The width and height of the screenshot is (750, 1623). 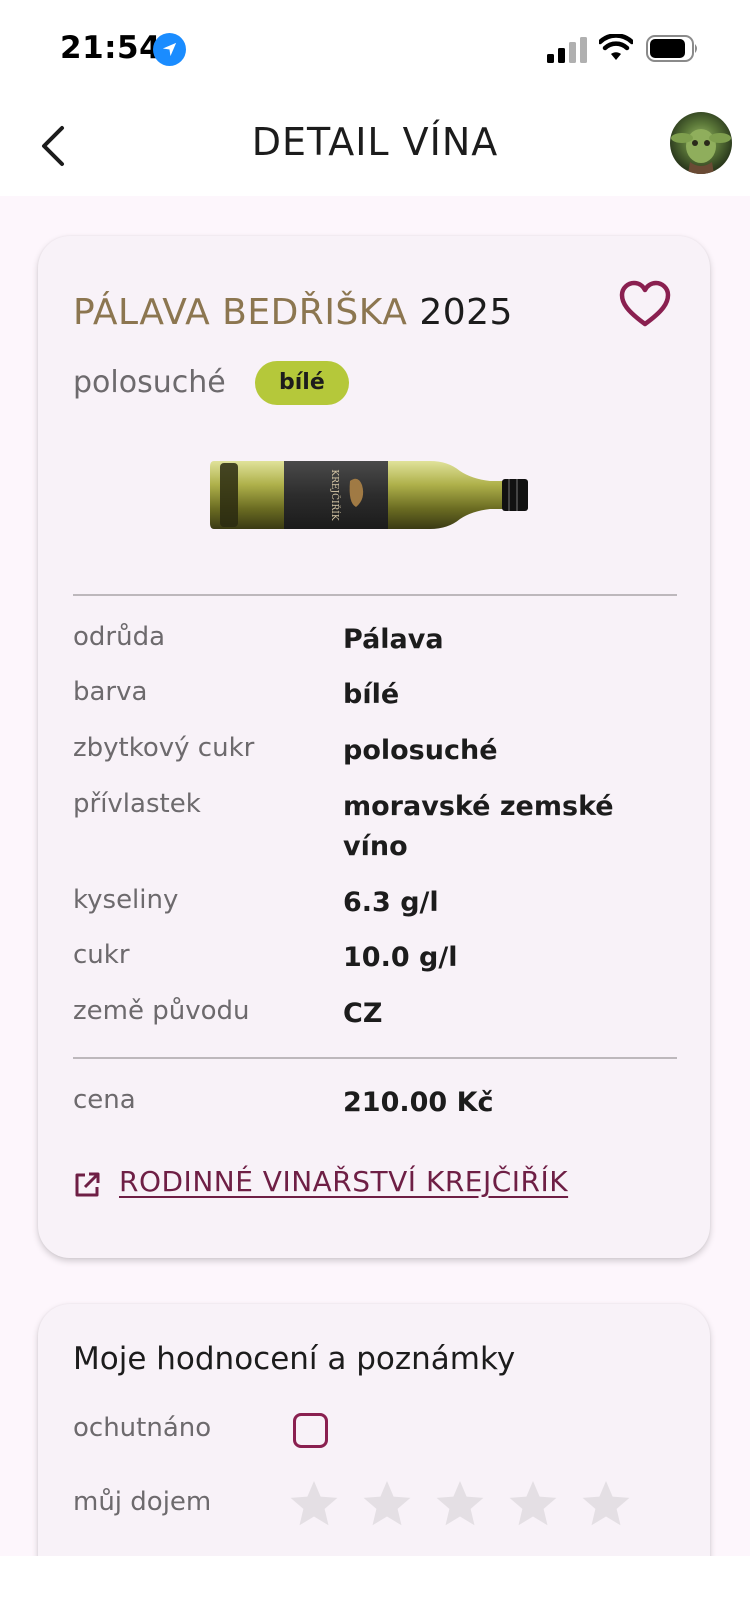 I want to click on favorite-heart-icon, so click(x=645, y=304).